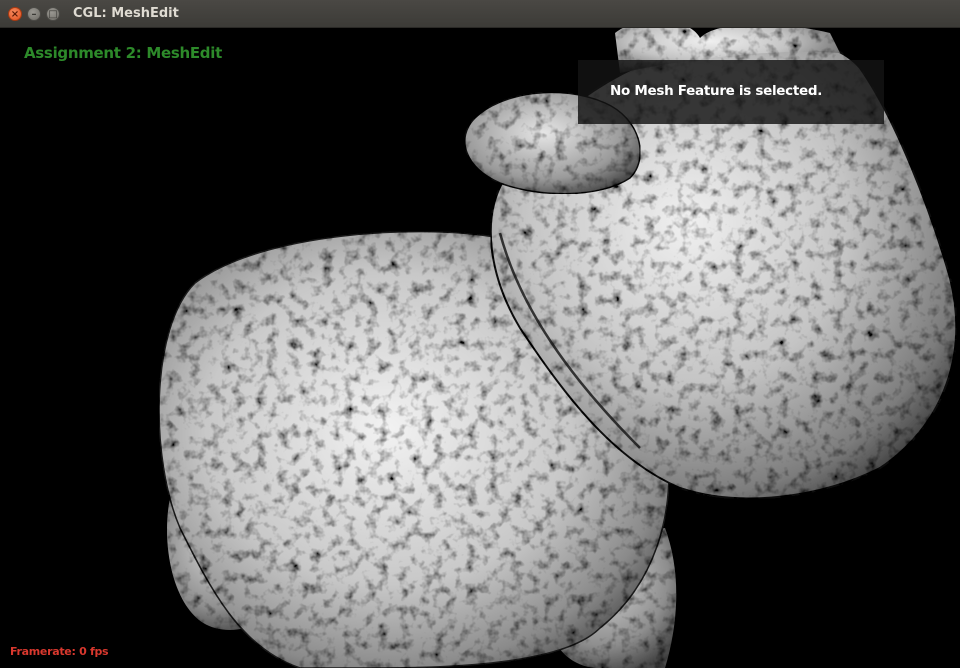  What do you see at coordinates (59, 651) in the screenshot?
I see `framerate-readout: Framerate: 0 fps` at bounding box center [59, 651].